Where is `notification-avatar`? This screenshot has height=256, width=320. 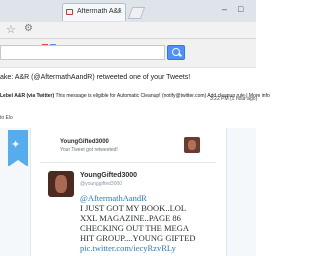 notification-avatar is located at coordinates (192, 145).